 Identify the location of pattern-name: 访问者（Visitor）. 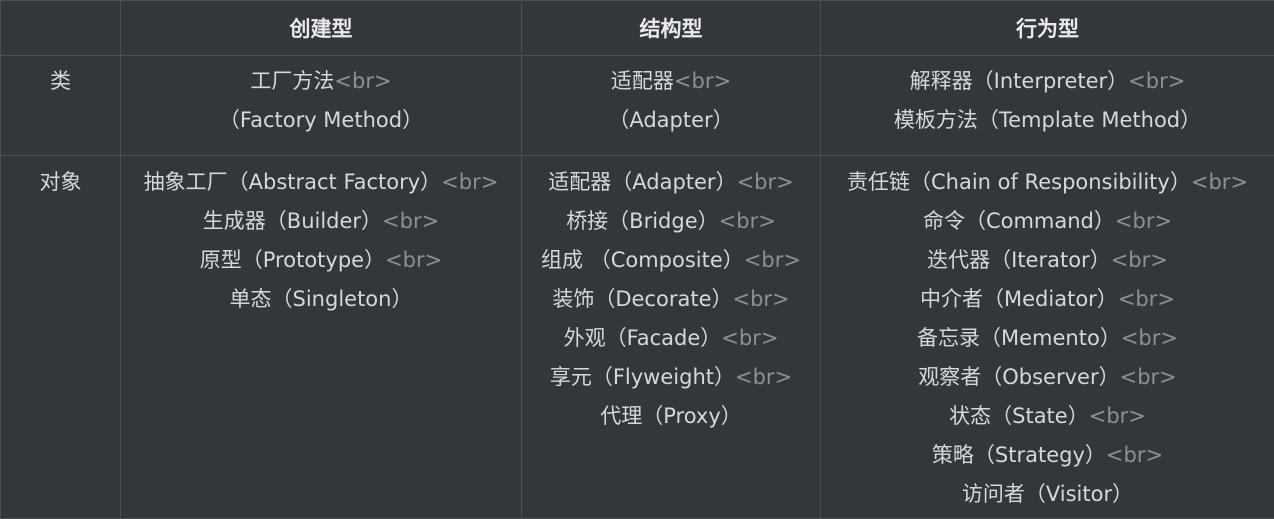
(1047, 494).